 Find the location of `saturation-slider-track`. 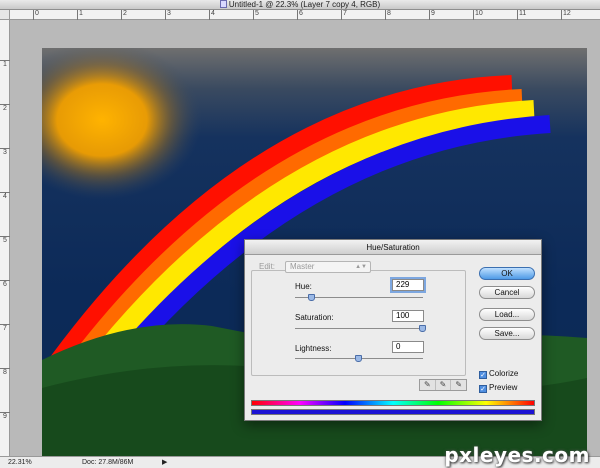

saturation-slider-track is located at coordinates (359, 328).